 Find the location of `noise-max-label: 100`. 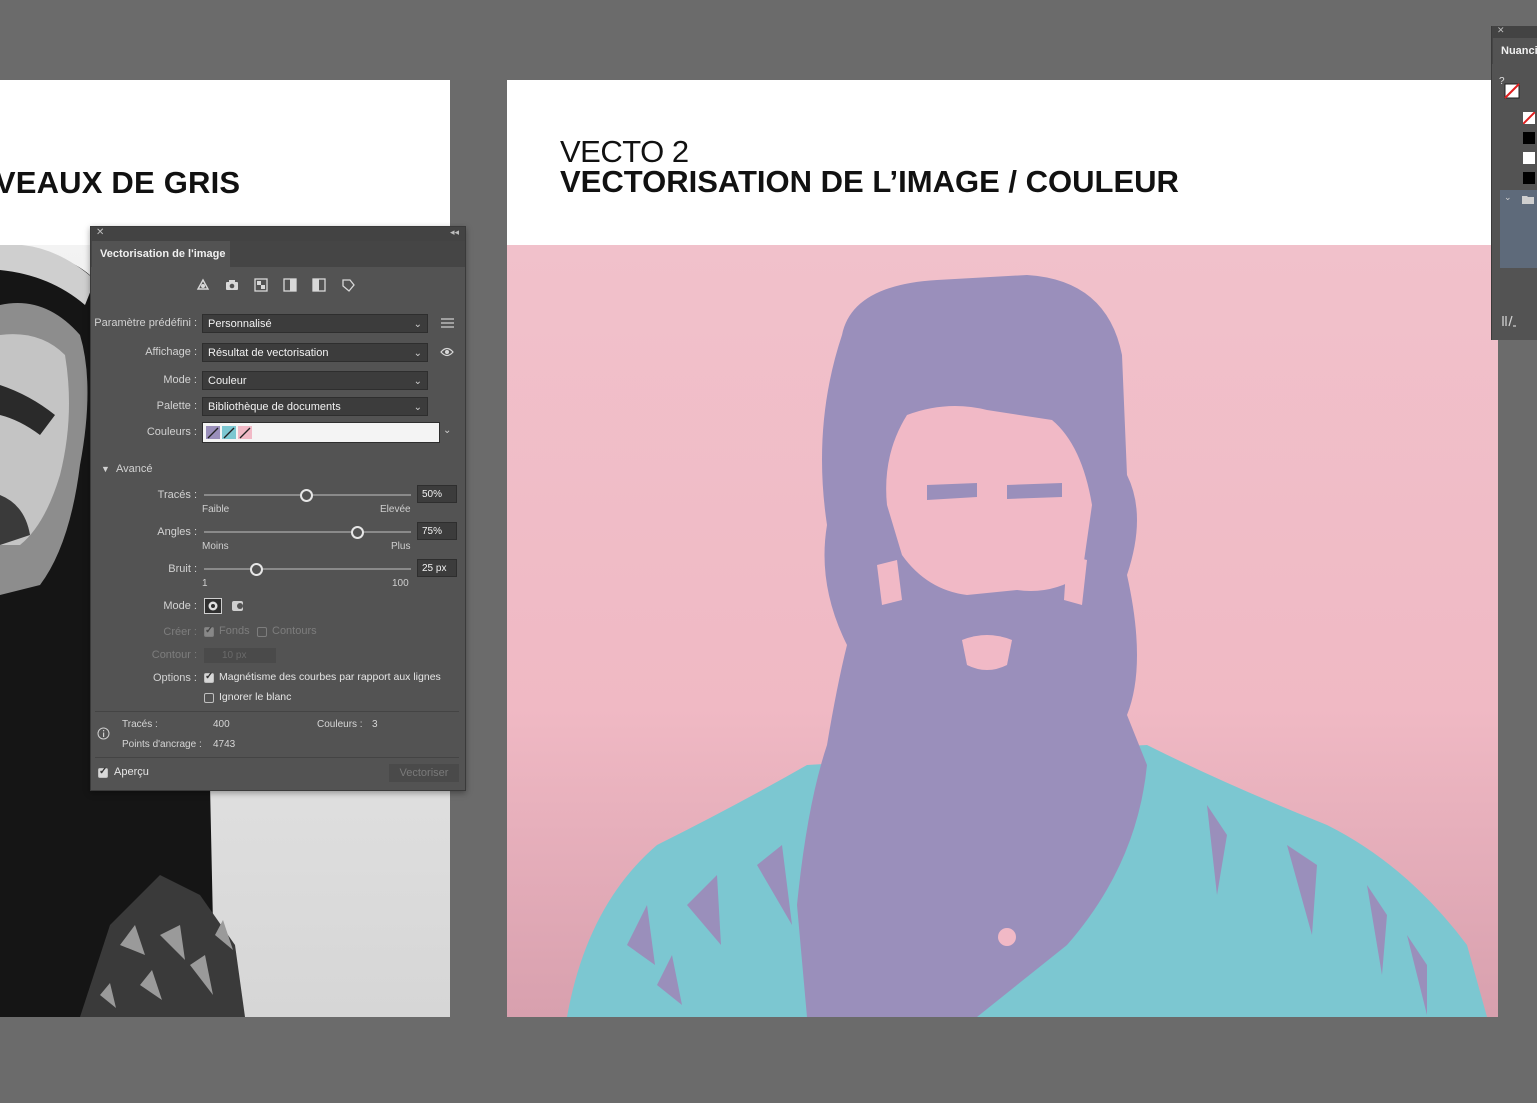

noise-max-label: 100 is located at coordinates (400, 583).